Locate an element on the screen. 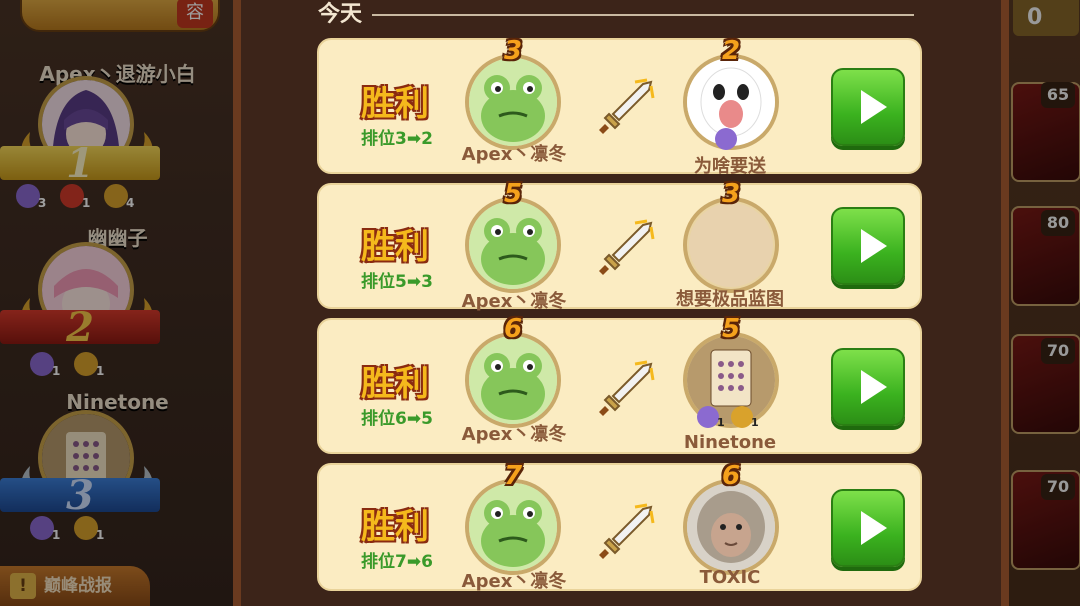 The width and height of the screenshot is (1080, 606). alert-icon: ! is located at coordinates (23, 586).